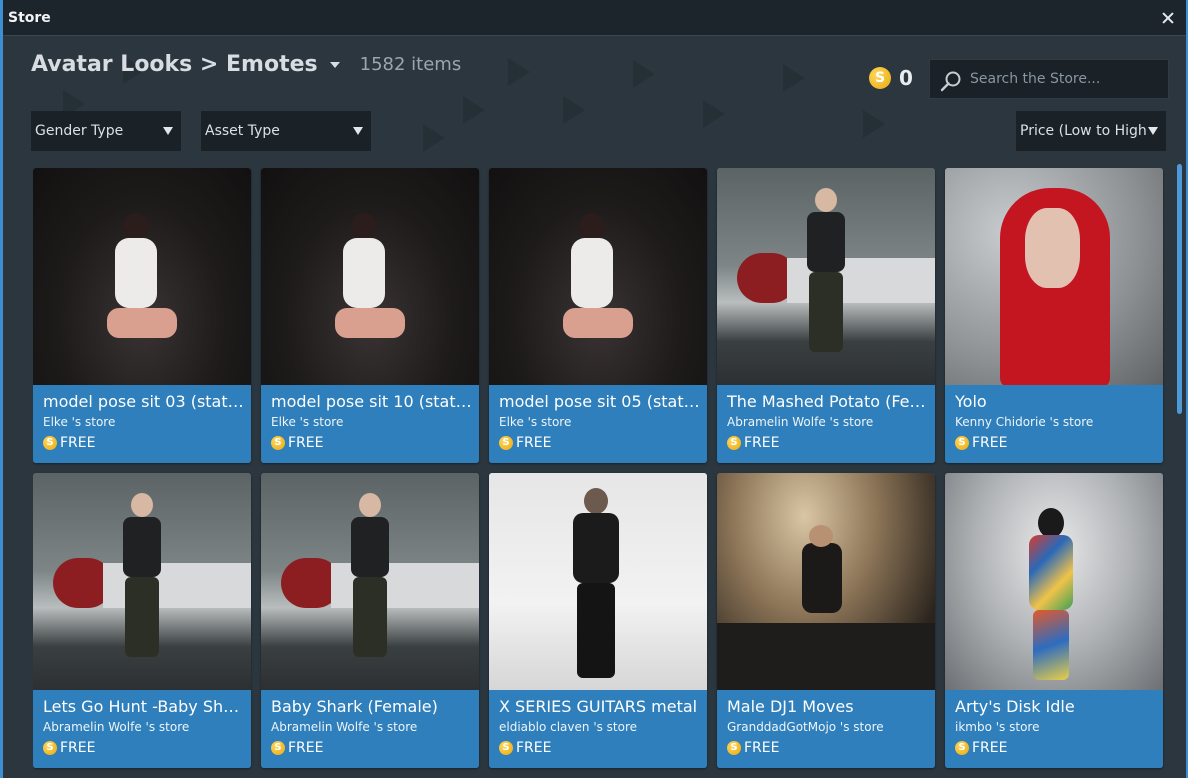  Describe the element at coordinates (334, 64) in the screenshot. I see `chevron-down-icon` at that location.